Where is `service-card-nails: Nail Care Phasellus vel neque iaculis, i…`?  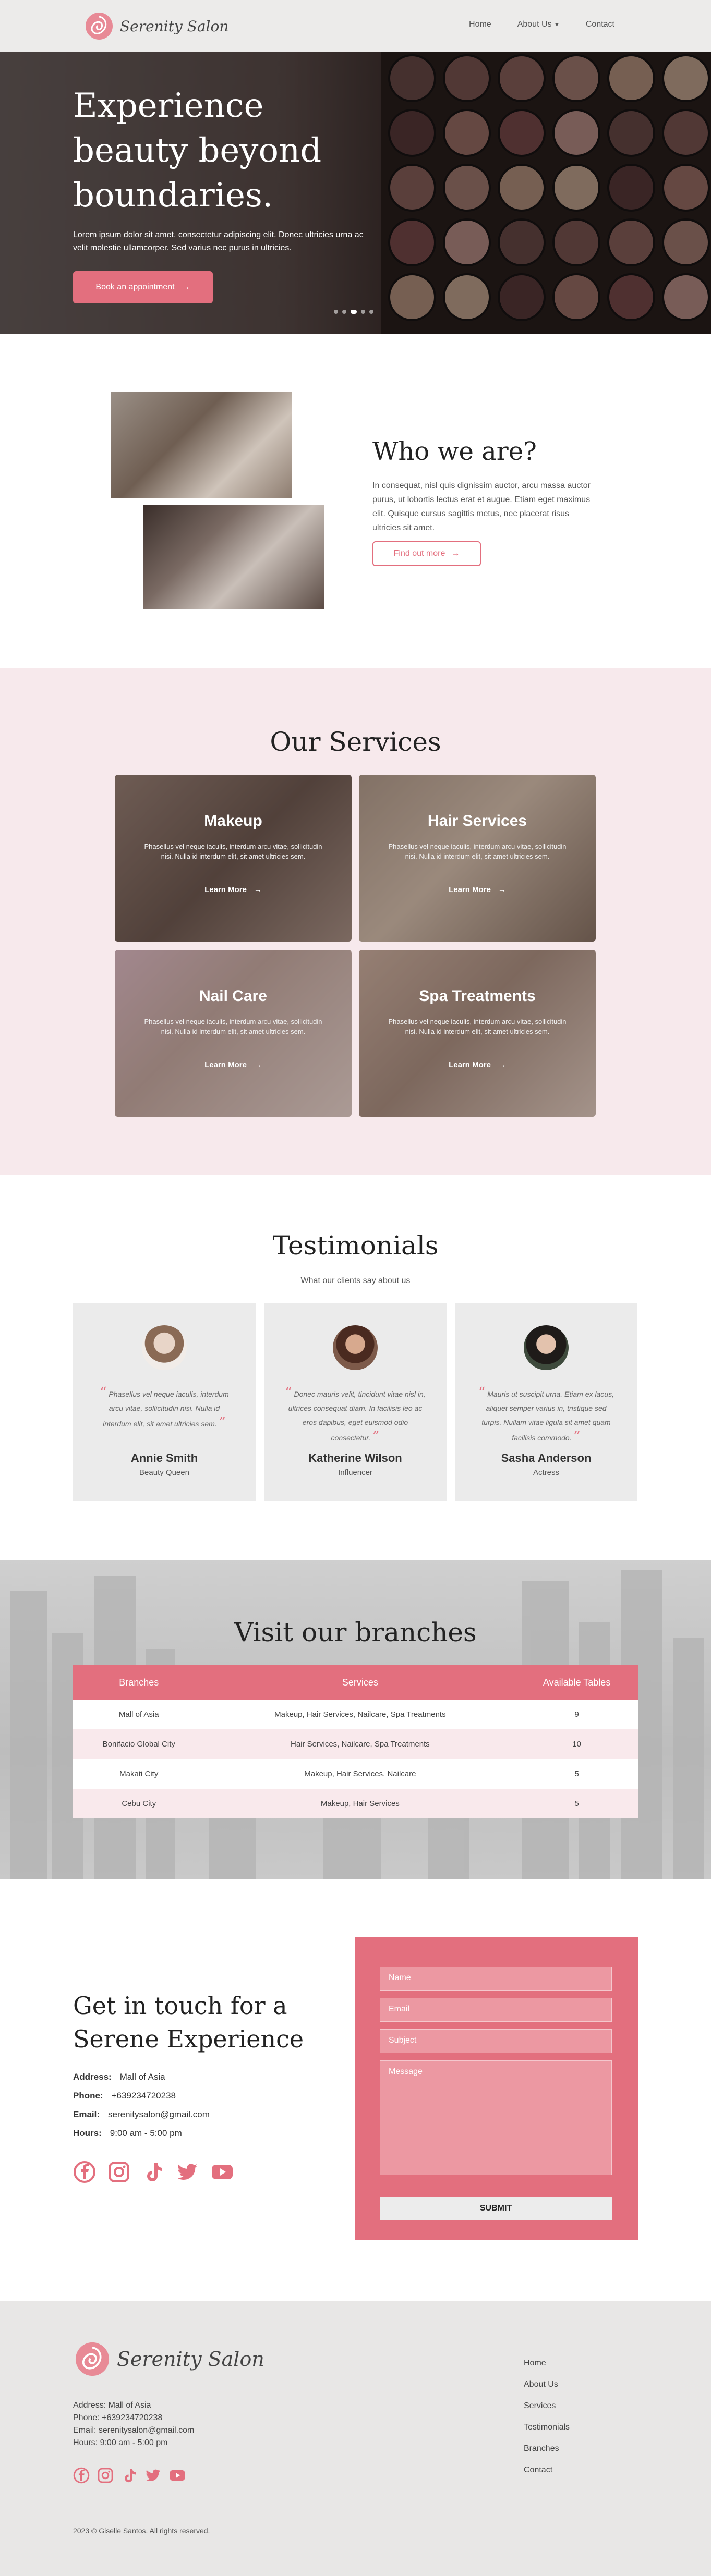
service-card-nails: Nail Care Phasellus vel neque iaculis, i… is located at coordinates (233, 1033).